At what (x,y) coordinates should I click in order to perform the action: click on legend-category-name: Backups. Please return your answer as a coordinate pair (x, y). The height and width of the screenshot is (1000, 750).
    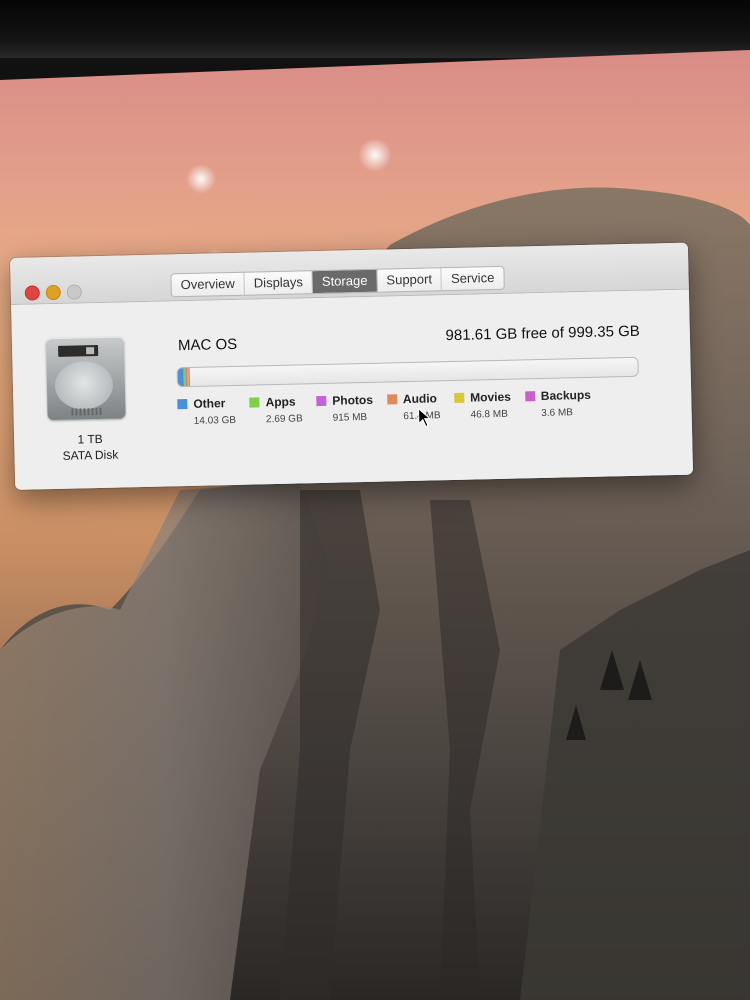
    Looking at the image, I should click on (566, 395).